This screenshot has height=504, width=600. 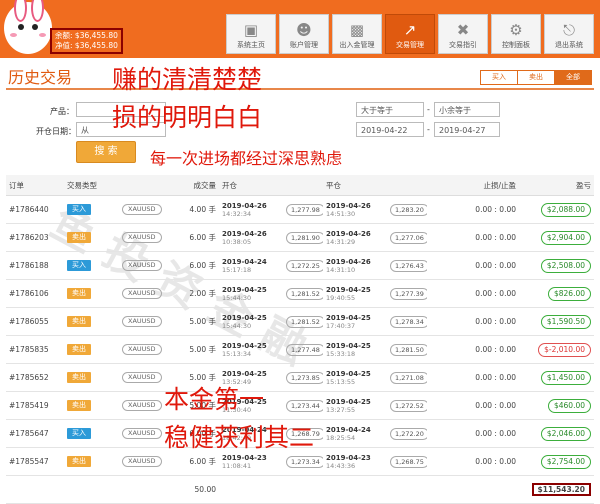 I want to click on rabbit-ear-icon, so click(x=20, y=11).